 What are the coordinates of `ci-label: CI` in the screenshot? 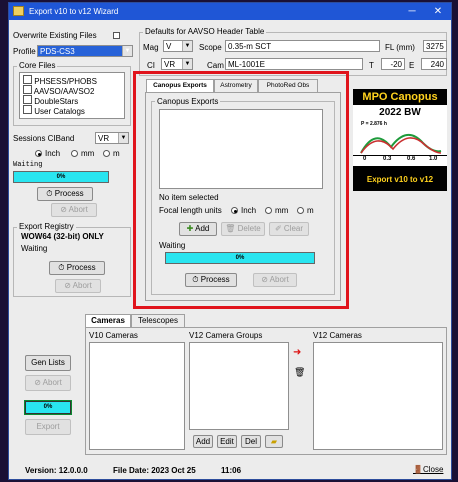 It's located at (151, 65).